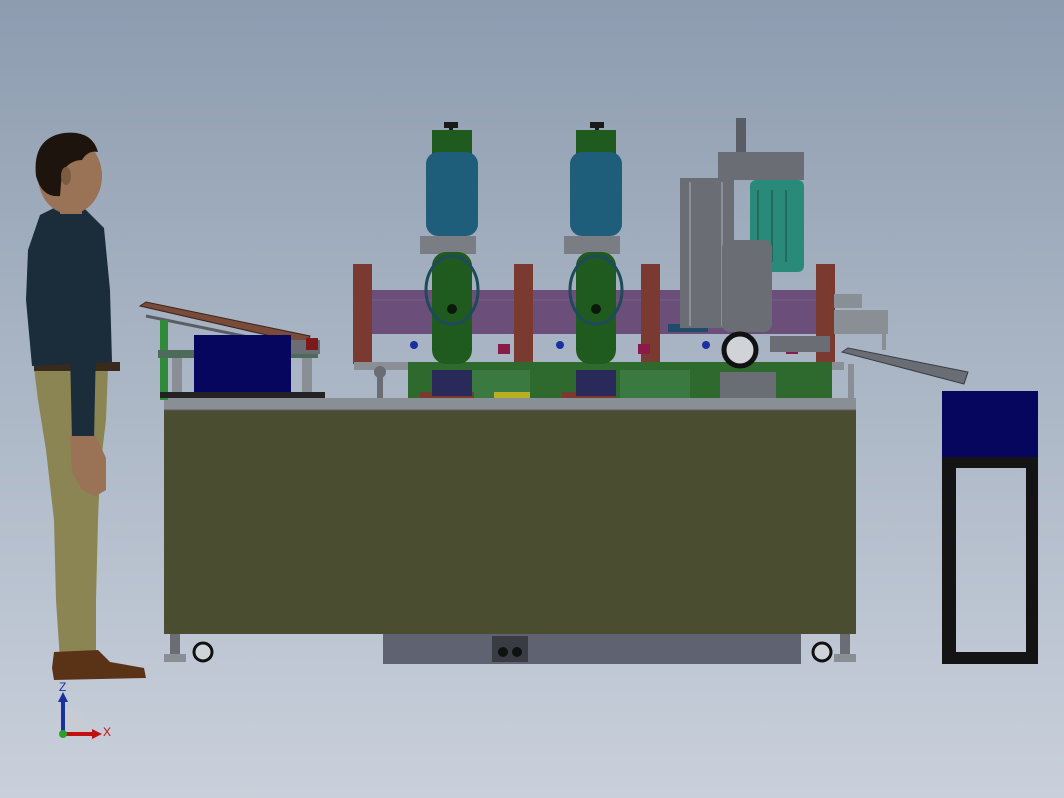  I want to click on cutting-blade, so click(740, 350).